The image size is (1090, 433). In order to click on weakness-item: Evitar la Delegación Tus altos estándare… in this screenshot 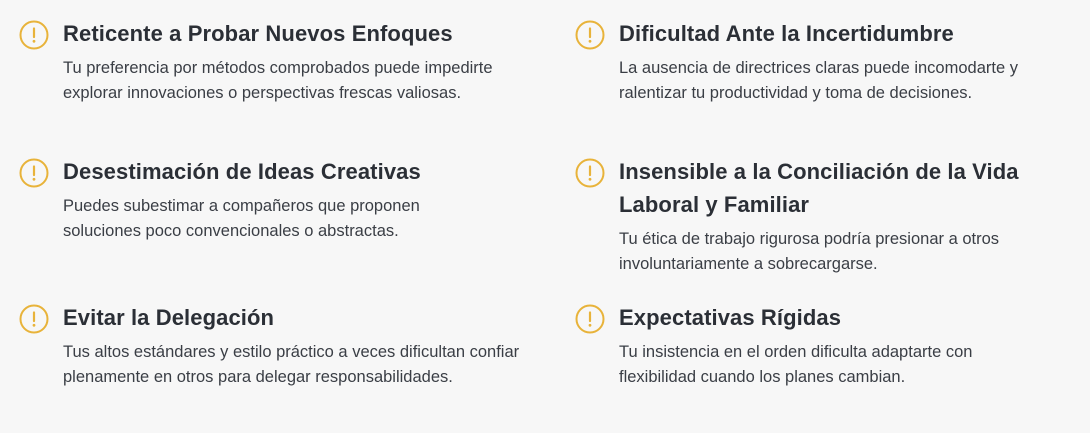, I will do `click(274, 345)`.